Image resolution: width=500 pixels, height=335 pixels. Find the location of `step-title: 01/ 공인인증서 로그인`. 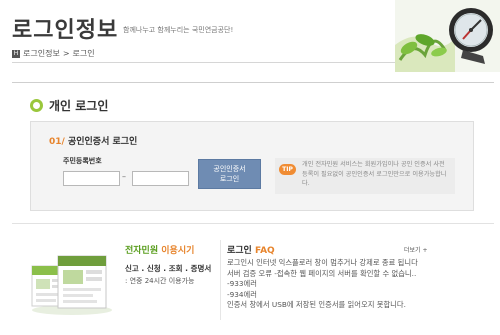

step-title: 01/ 공인인증서 로그인 is located at coordinates (93, 140).